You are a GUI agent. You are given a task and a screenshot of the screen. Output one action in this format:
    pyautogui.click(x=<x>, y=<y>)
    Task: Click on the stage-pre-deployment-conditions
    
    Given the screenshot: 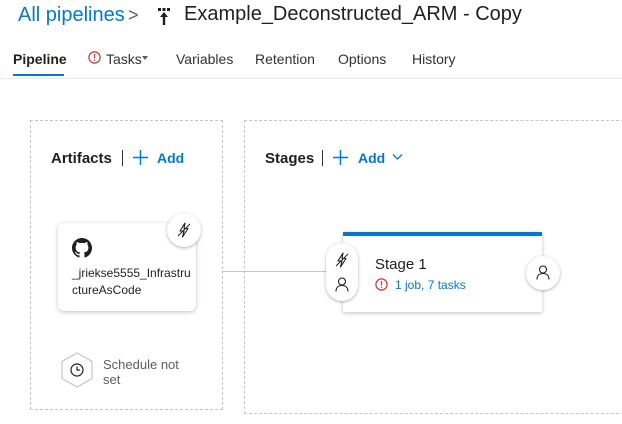 What is the action you would take?
    pyautogui.click(x=342, y=272)
    